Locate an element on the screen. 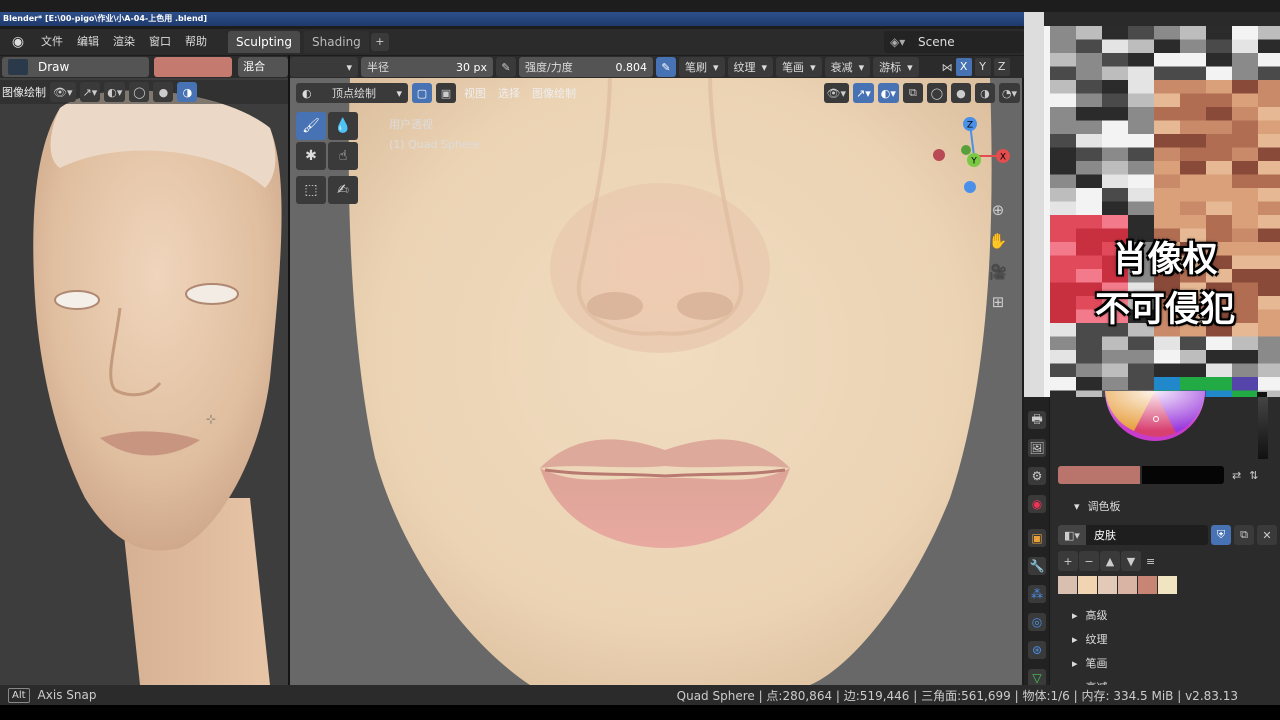 This screenshot has width=1280, height=720. menu-edit: 编辑 is located at coordinates (88, 42).